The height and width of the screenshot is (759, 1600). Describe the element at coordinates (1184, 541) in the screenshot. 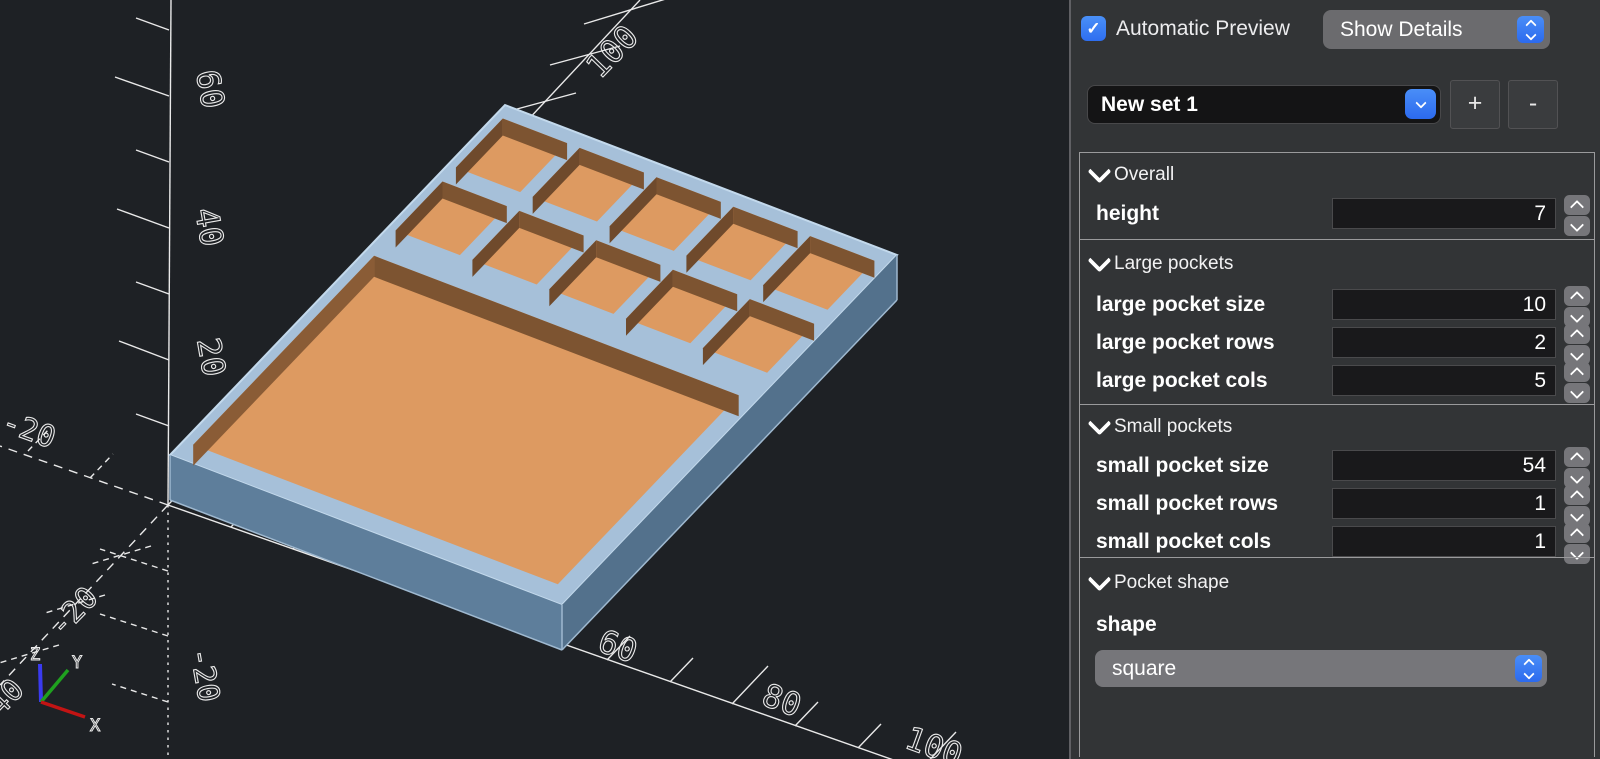

I see `param-label: small pocket cols` at that location.